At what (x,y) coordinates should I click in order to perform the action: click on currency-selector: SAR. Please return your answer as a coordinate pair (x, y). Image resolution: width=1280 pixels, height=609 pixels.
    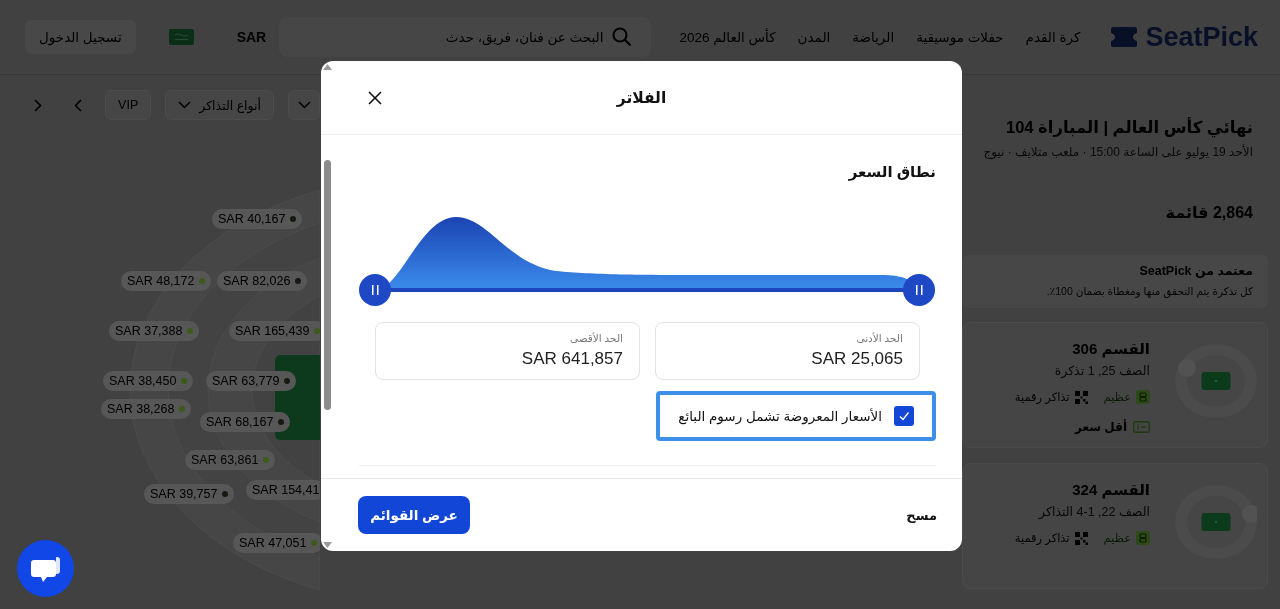
    Looking at the image, I should click on (251, 37).